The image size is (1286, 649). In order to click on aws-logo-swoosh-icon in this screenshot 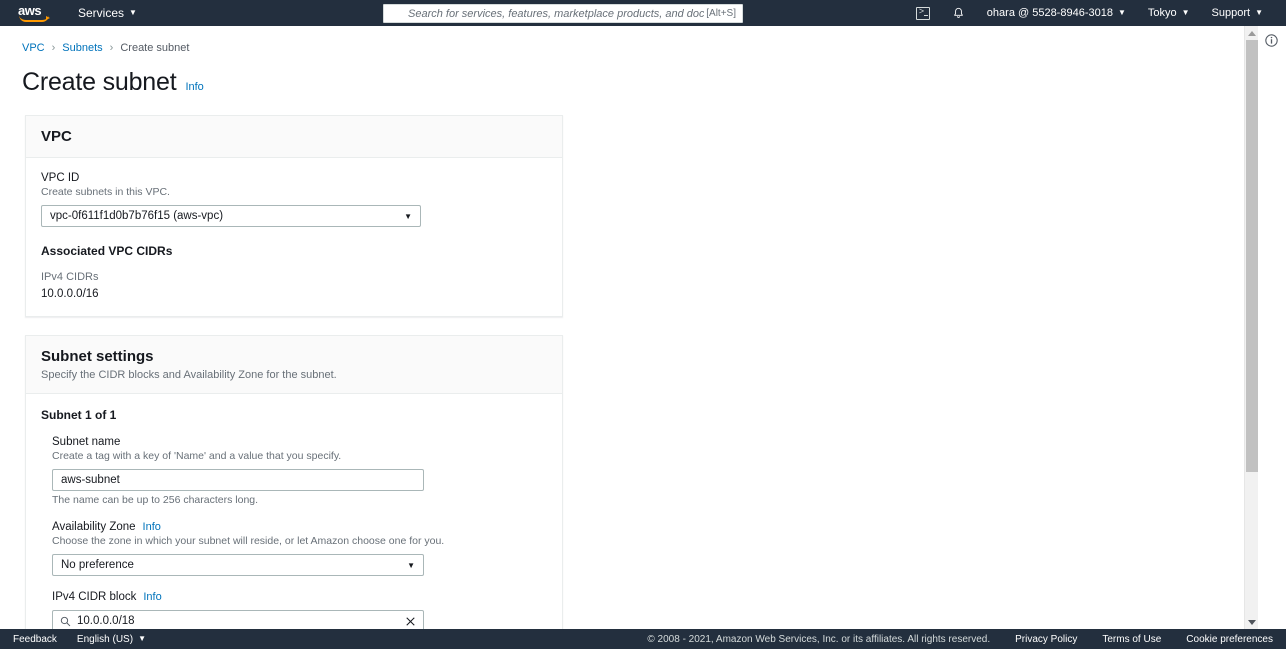, I will do `click(34, 18)`.